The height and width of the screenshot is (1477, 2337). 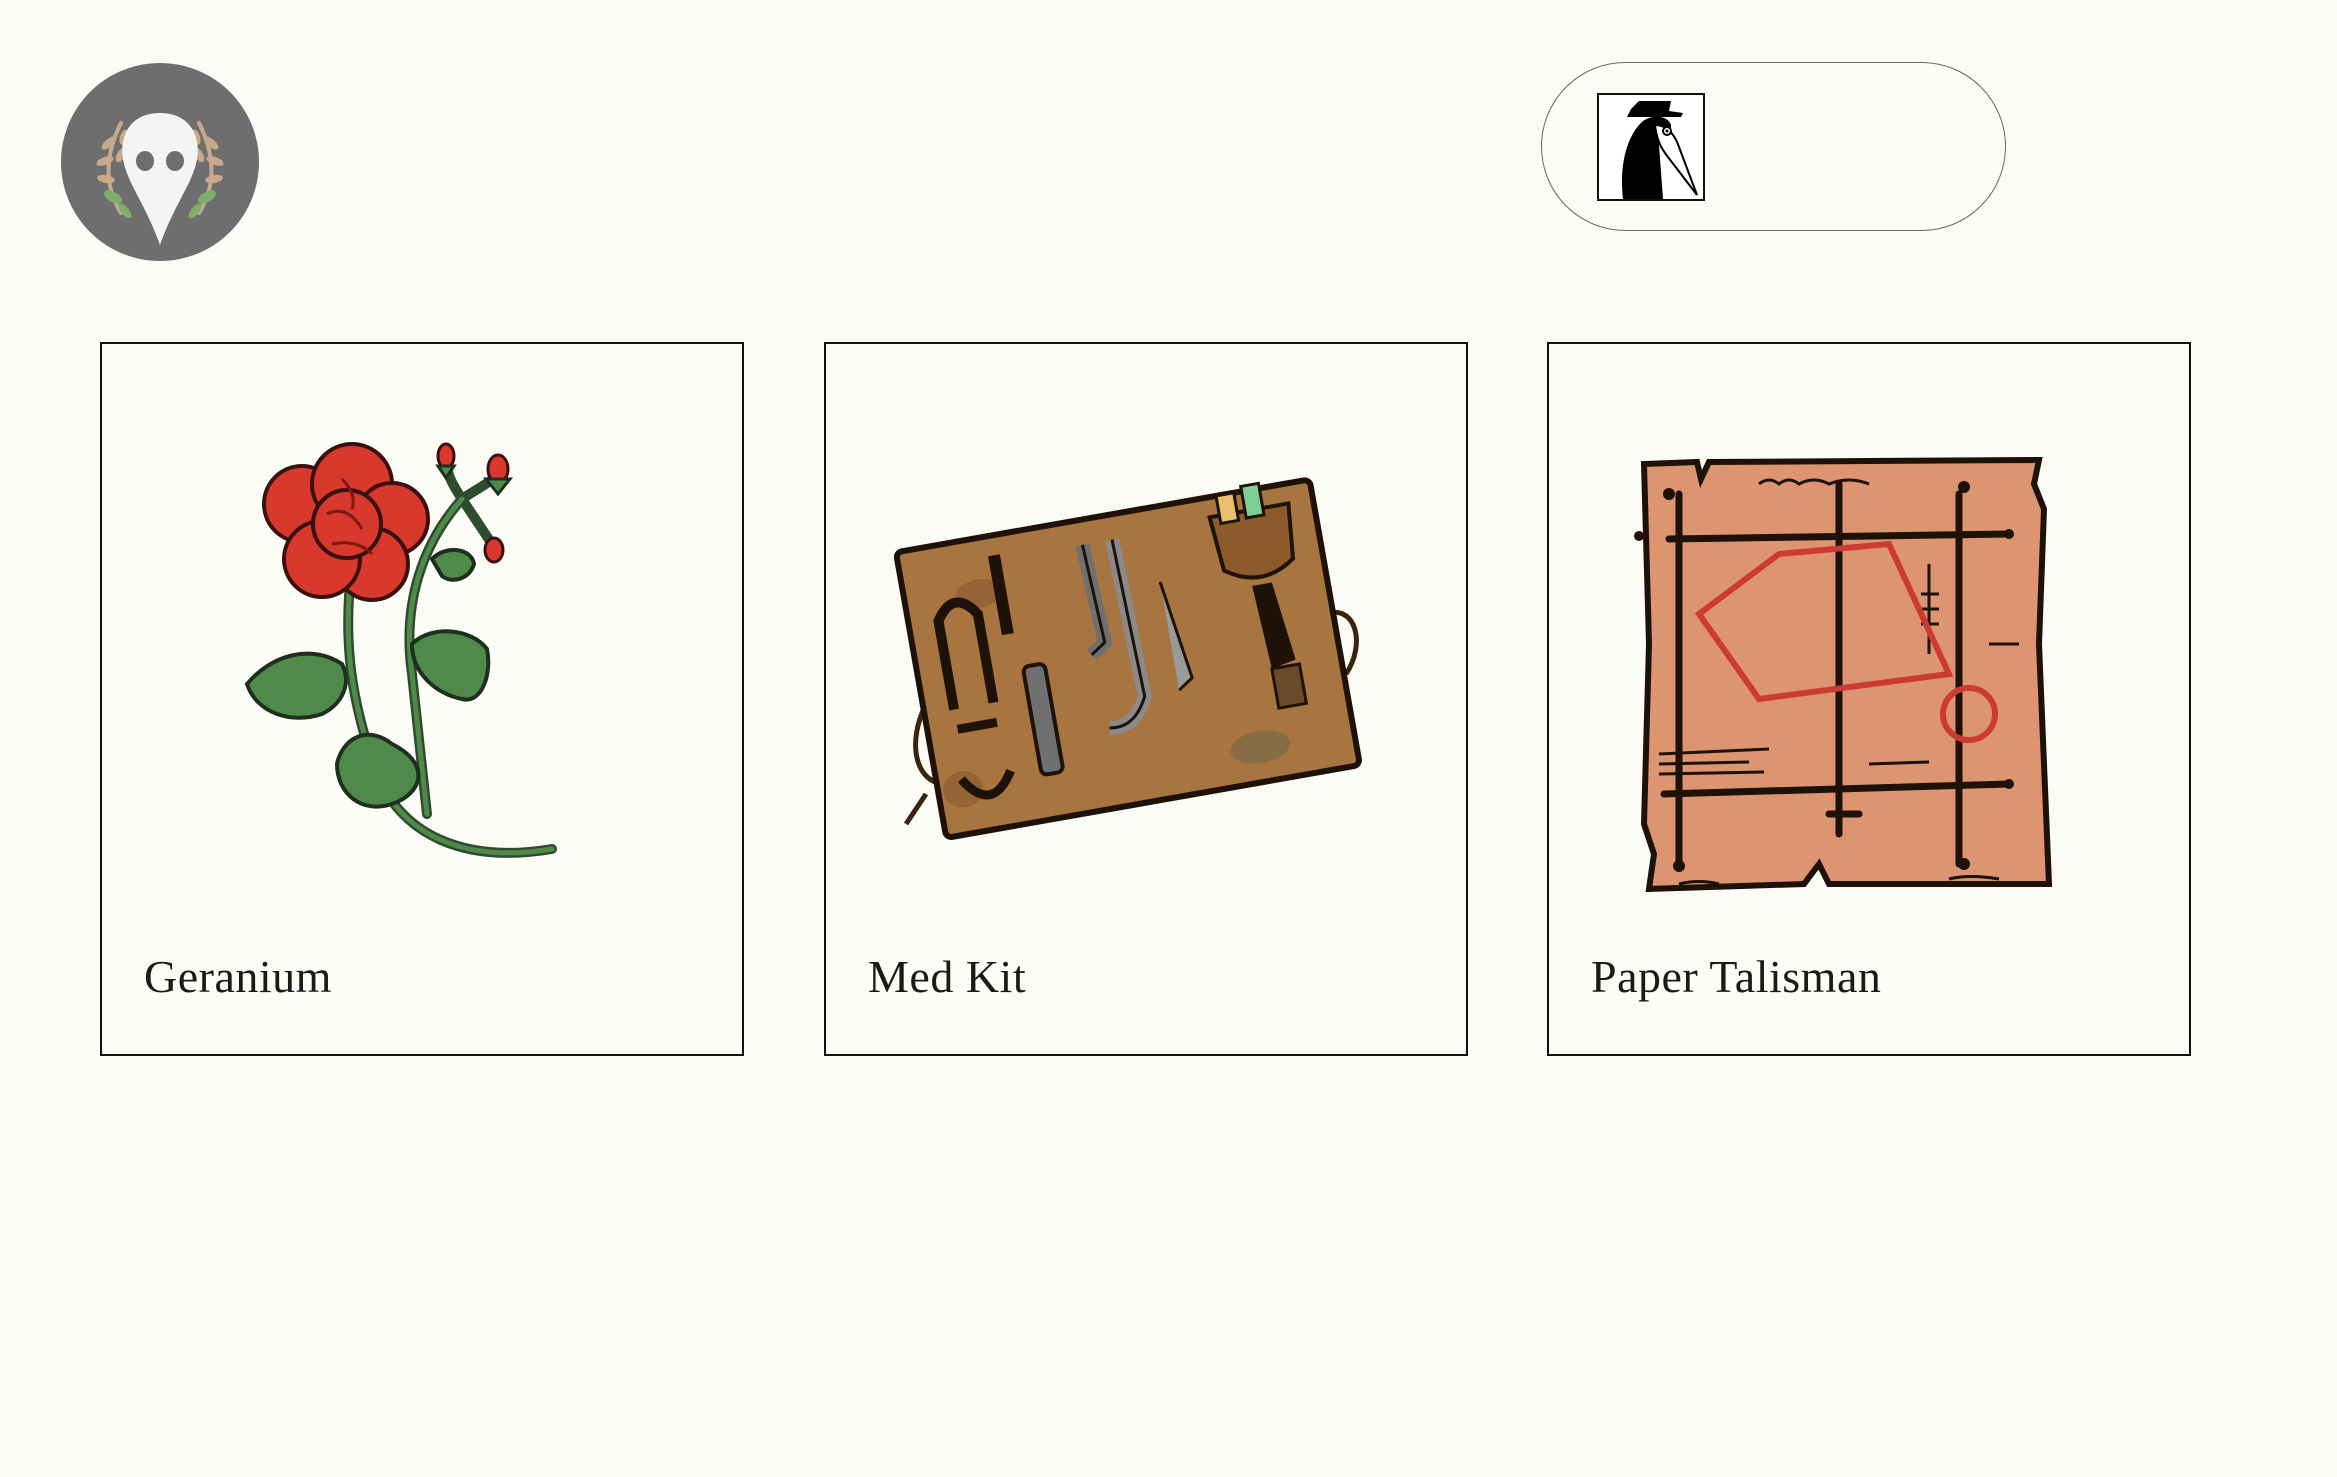 I want to click on item-card-geranium: Geranium, so click(x=422, y=699).